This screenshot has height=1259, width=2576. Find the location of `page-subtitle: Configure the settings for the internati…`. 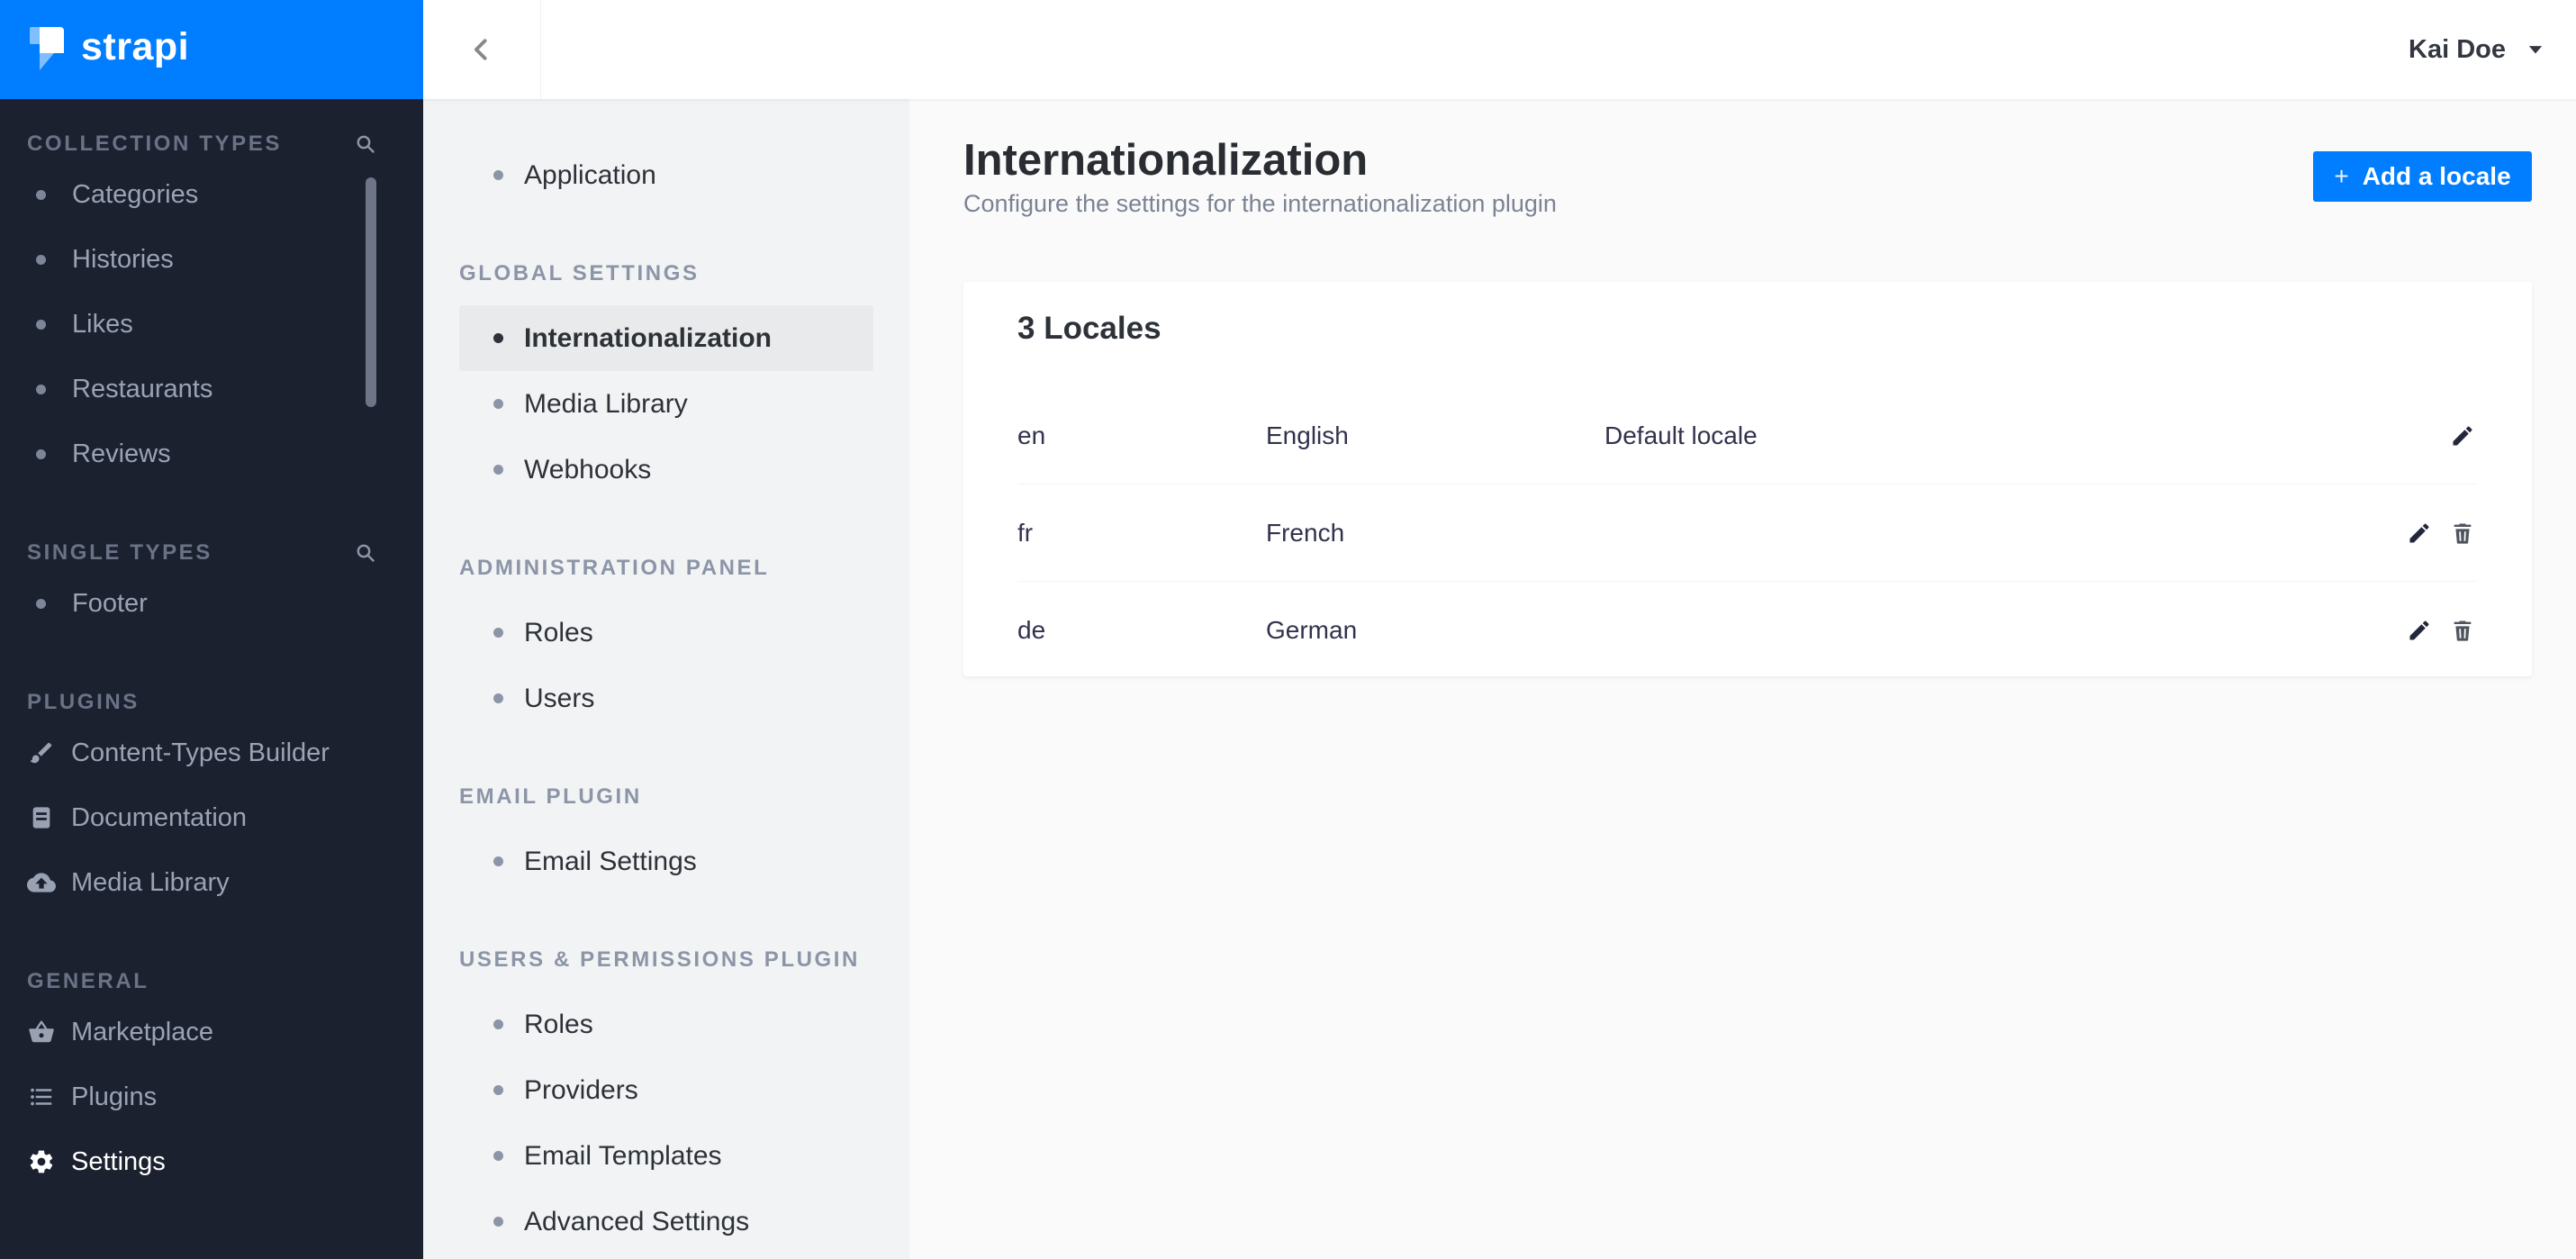

page-subtitle: Configure the settings for the internati… is located at coordinates (1260, 203).